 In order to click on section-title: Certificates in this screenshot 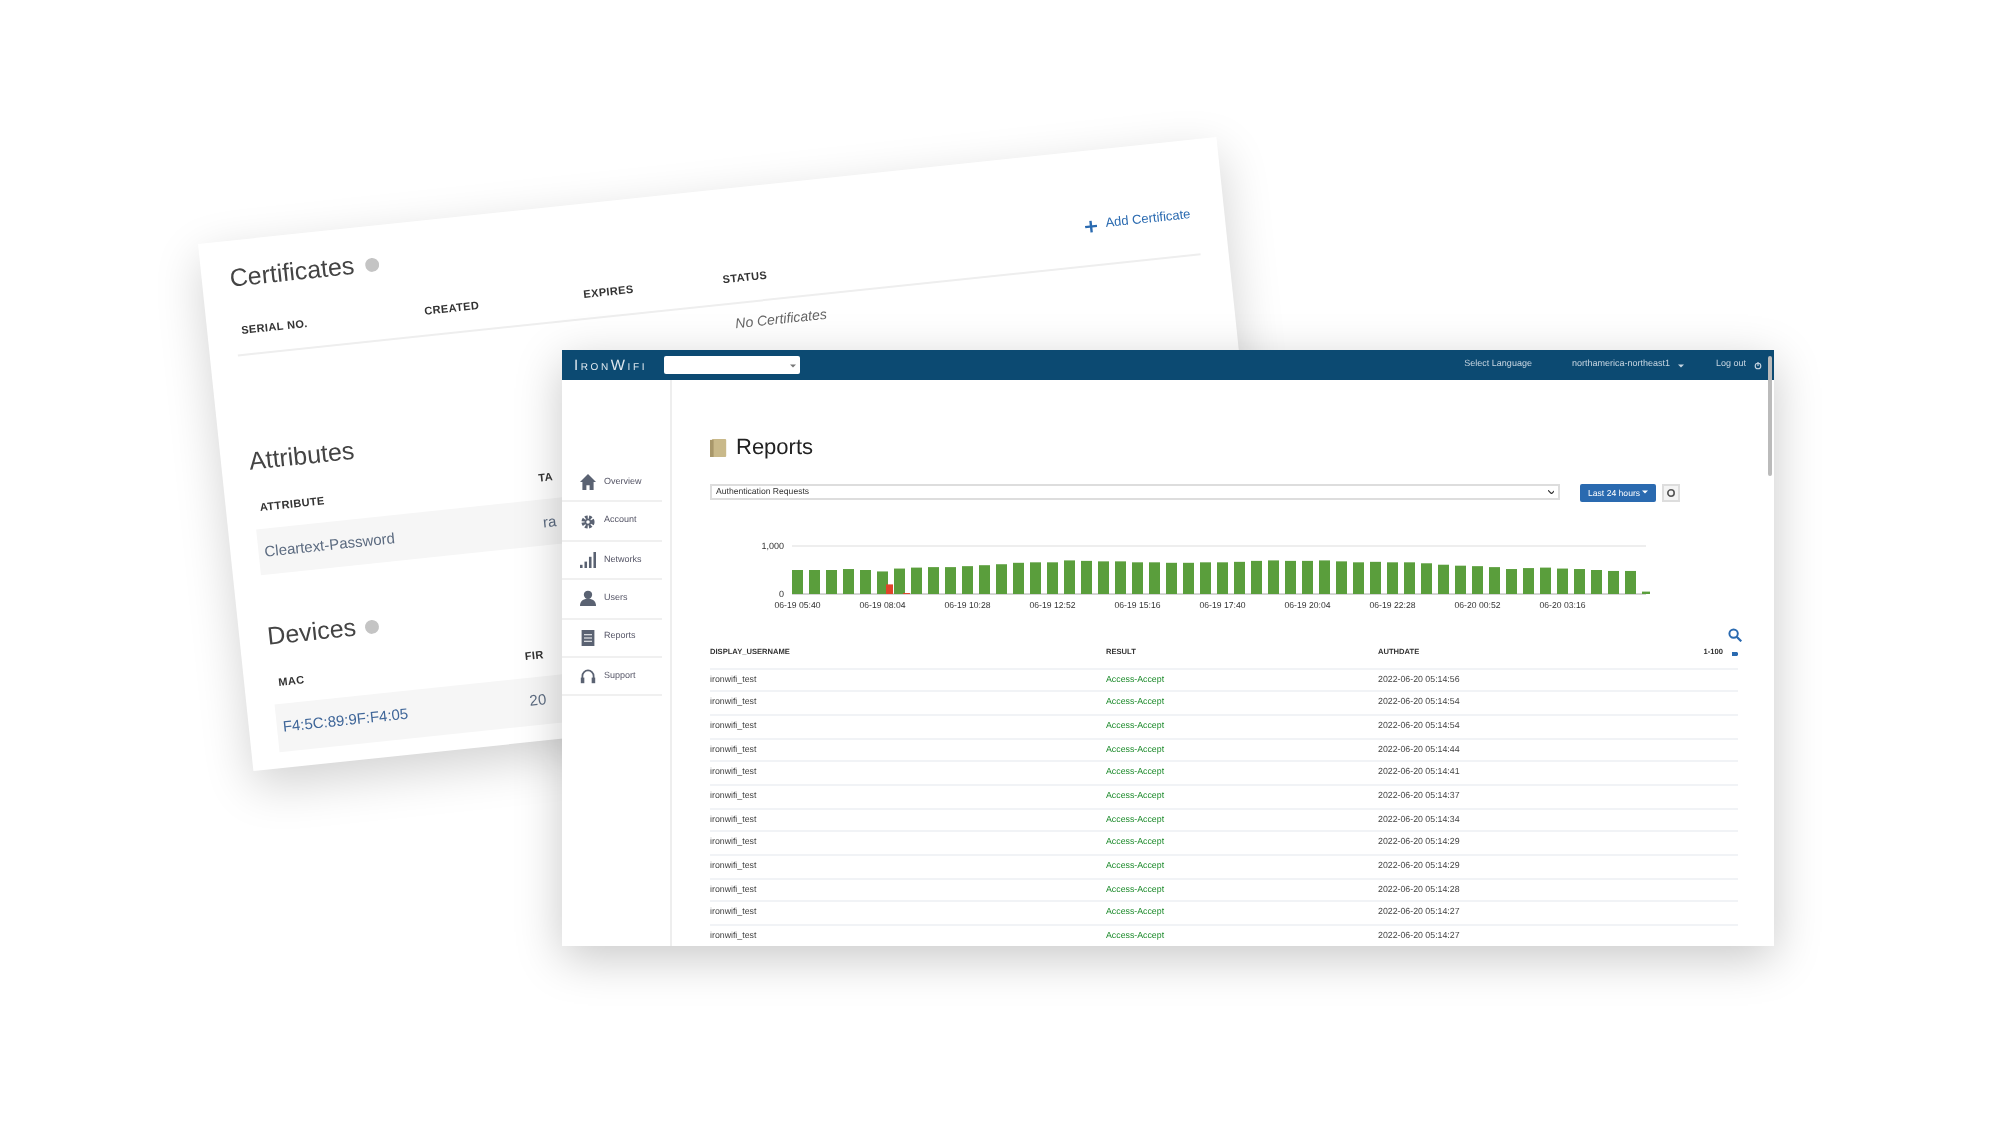, I will do `click(292, 273)`.